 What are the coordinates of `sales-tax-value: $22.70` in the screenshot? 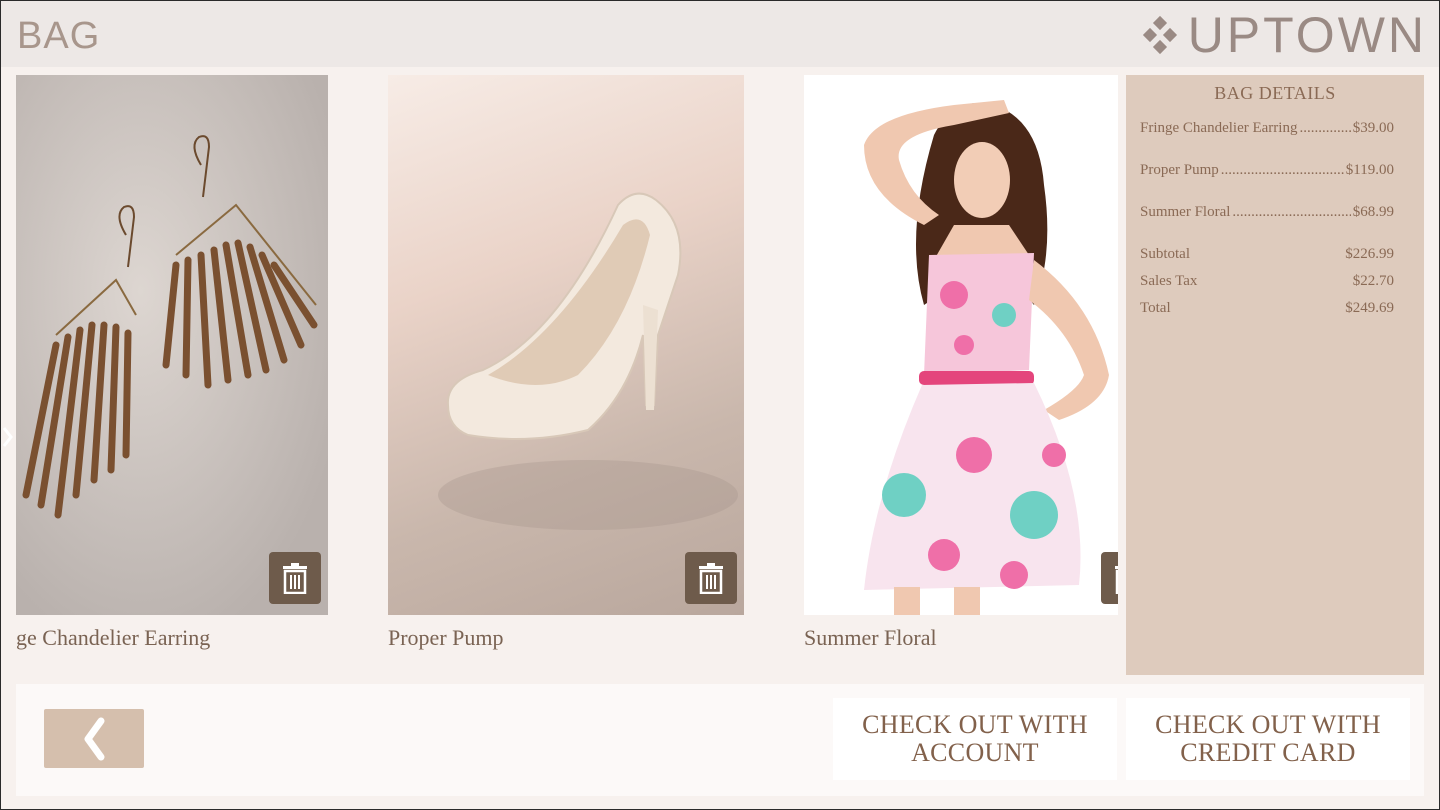 It's located at (1373, 281).